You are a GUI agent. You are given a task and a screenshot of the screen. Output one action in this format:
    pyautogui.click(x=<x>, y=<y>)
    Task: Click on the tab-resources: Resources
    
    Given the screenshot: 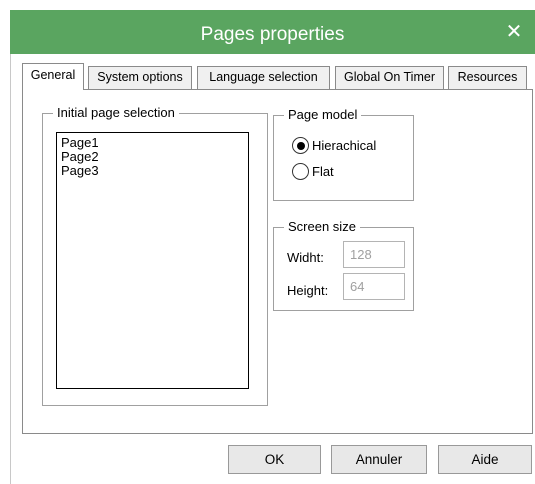 What is the action you would take?
    pyautogui.click(x=487, y=77)
    